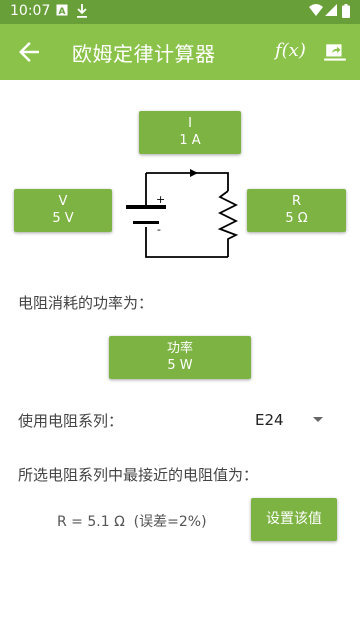 This screenshot has width=360, height=641. I want to click on battery-minus-label: -, so click(159, 229).